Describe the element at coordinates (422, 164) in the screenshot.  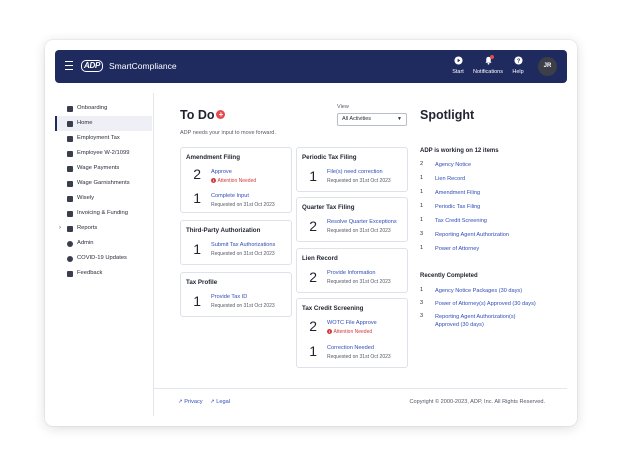
I see `item-count: 2` at that location.